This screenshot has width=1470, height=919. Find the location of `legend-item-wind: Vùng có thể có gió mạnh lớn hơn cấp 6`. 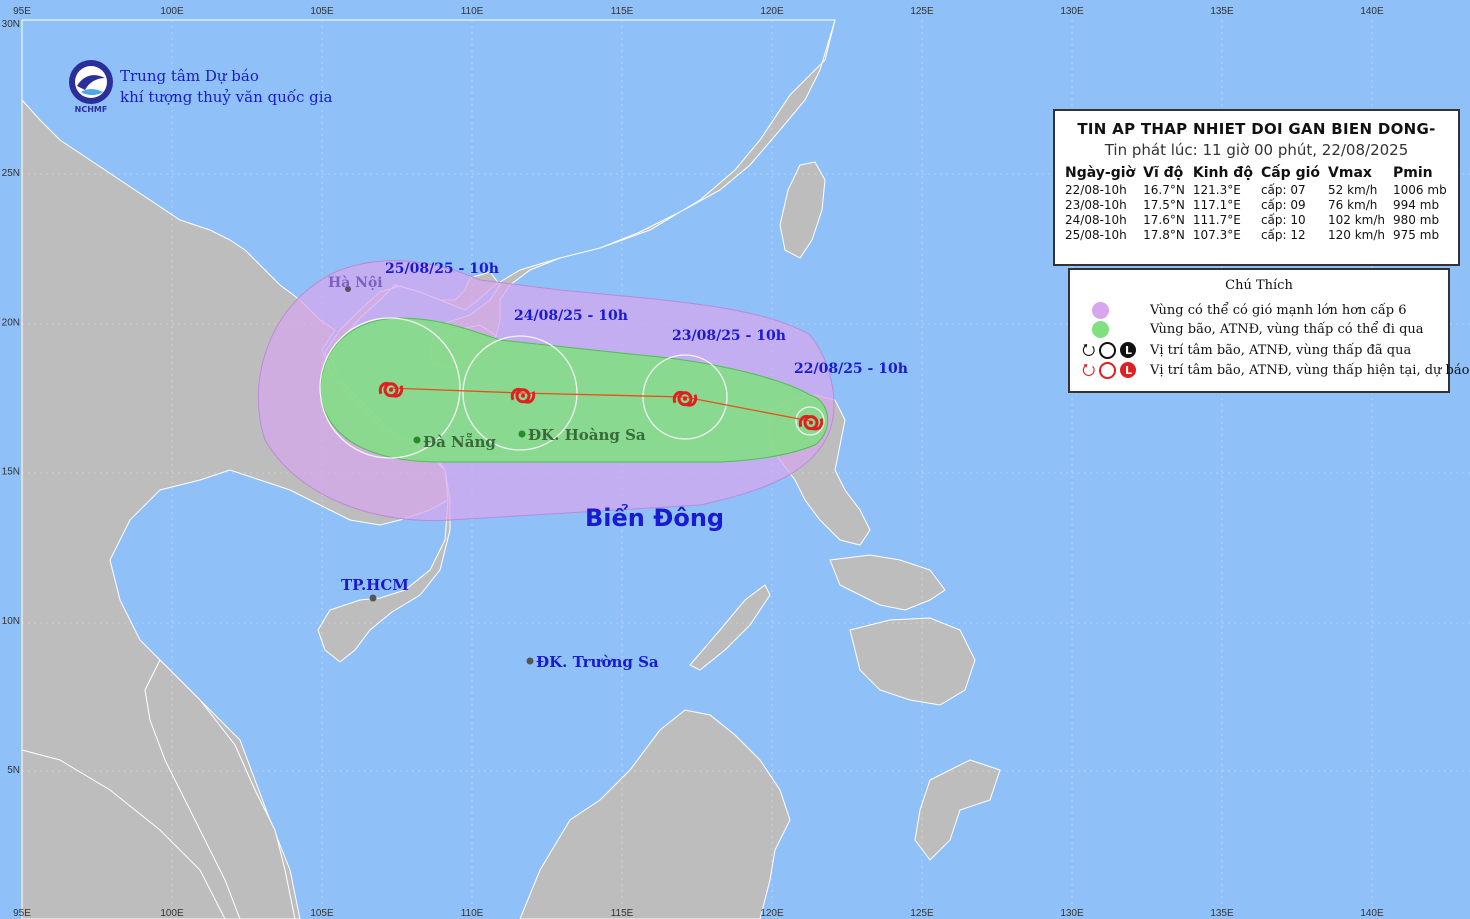

legend-item-wind: Vùng có thể có gió mạnh lớn hơn cấp 6 is located at coordinates (1244, 310).